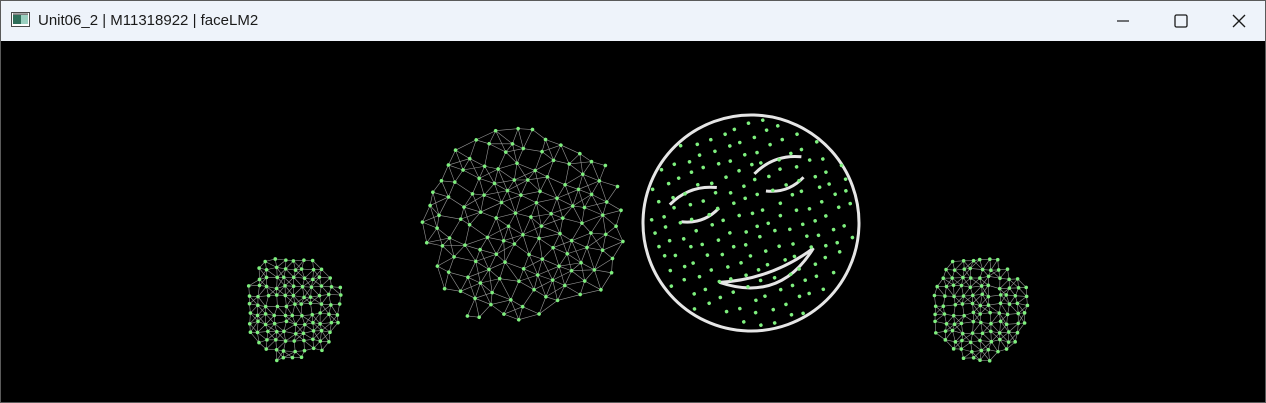 Image resolution: width=1266 pixels, height=403 pixels. I want to click on face-large-mesh, so click(522, 224).